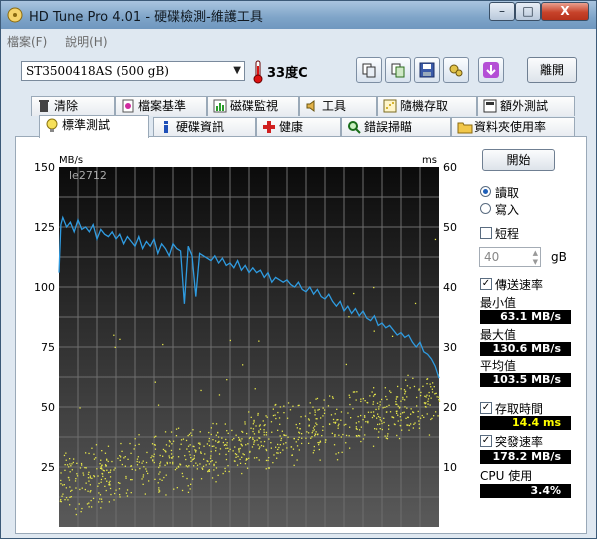 The height and width of the screenshot is (539, 597). What do you see at coordinates (86, 42) in the screenshot?
I see `menu-help: 說明(H)` at bounding box center [86, 42].